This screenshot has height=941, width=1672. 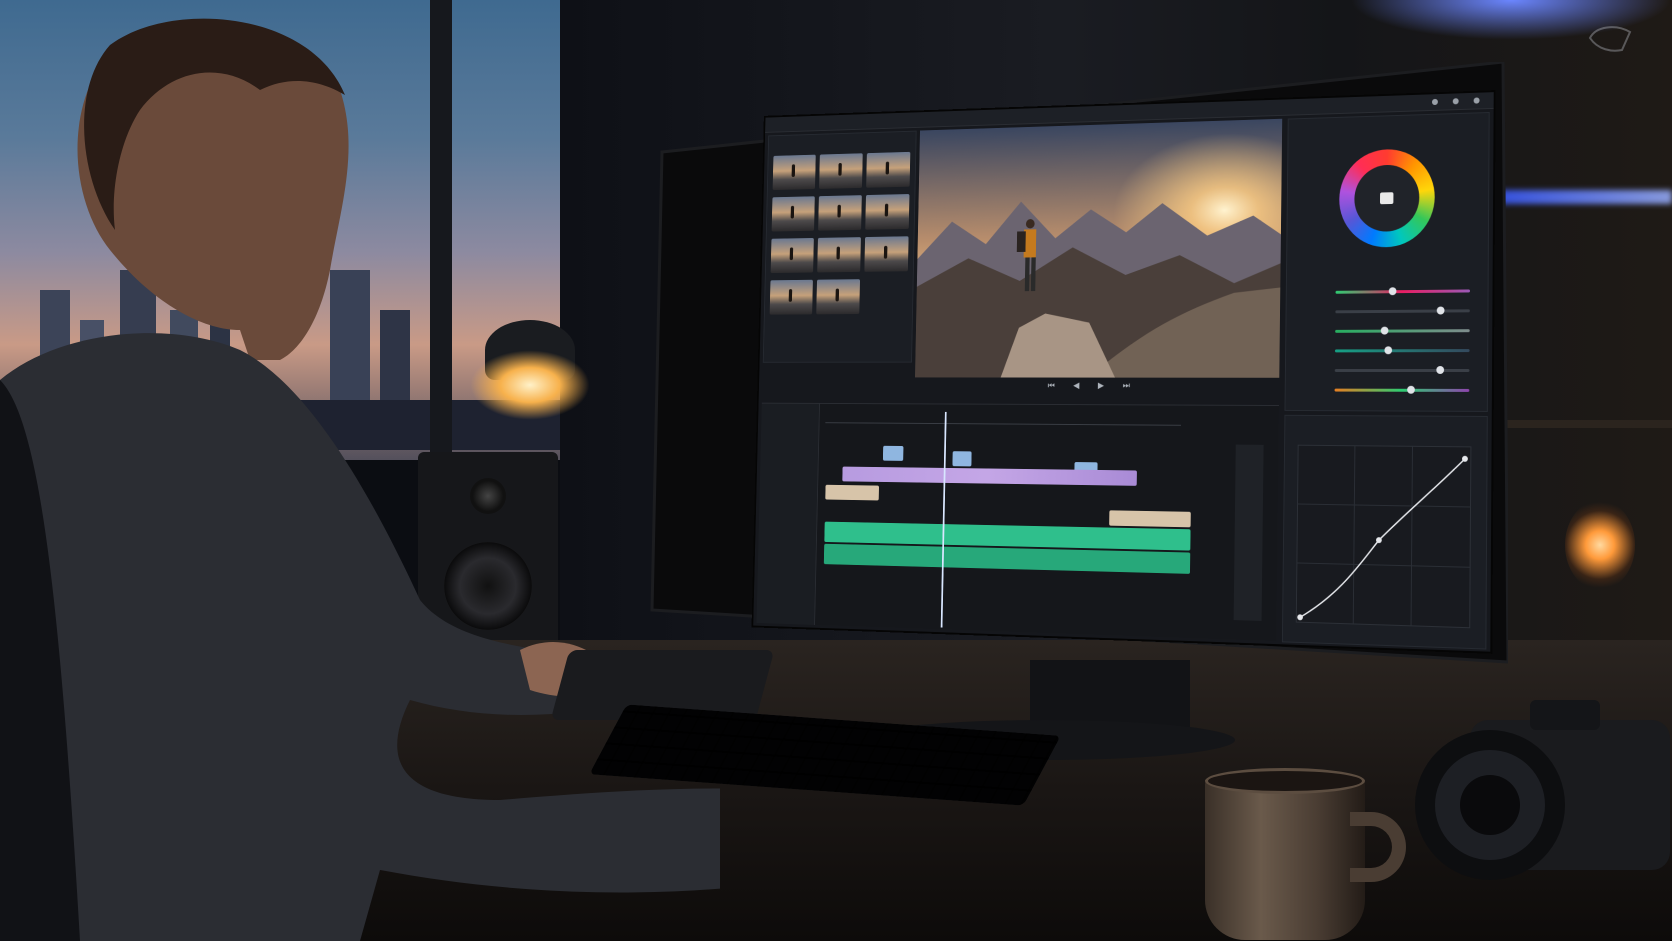 What do you see at coordinates (1600, 545) in the screenshot?
I see `lamp-bulb-right` at bounding box center [1600, 545].